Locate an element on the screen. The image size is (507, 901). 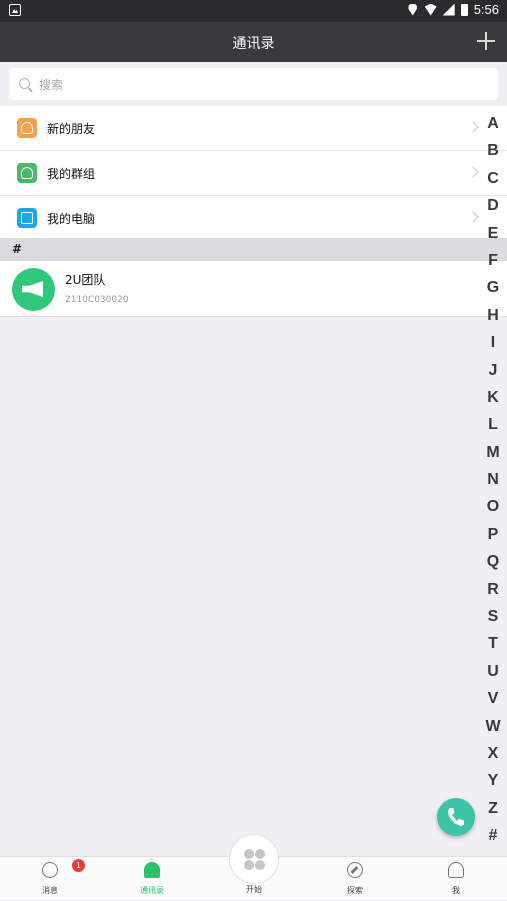
unread-badge: 1 is located at coordinates (78, 865).